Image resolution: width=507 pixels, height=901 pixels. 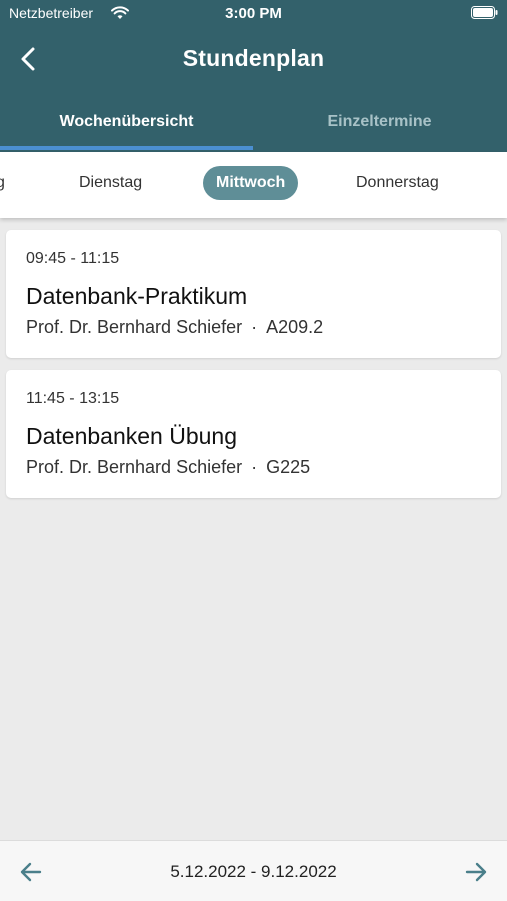 I want to click on day-dienstag: Dienstag, so click(x=110, y=183).